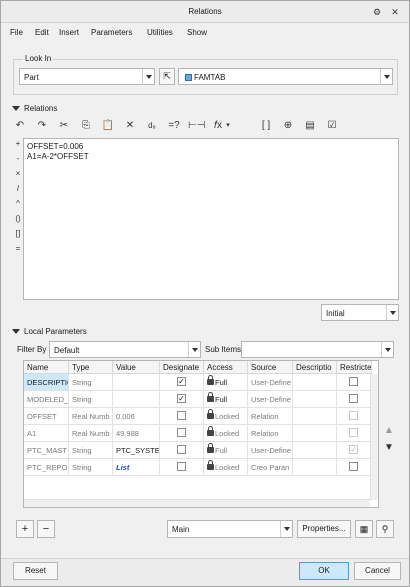 This screenshot has width=410, height=587. I want to click on ok-button: OK, so click(324, 571).